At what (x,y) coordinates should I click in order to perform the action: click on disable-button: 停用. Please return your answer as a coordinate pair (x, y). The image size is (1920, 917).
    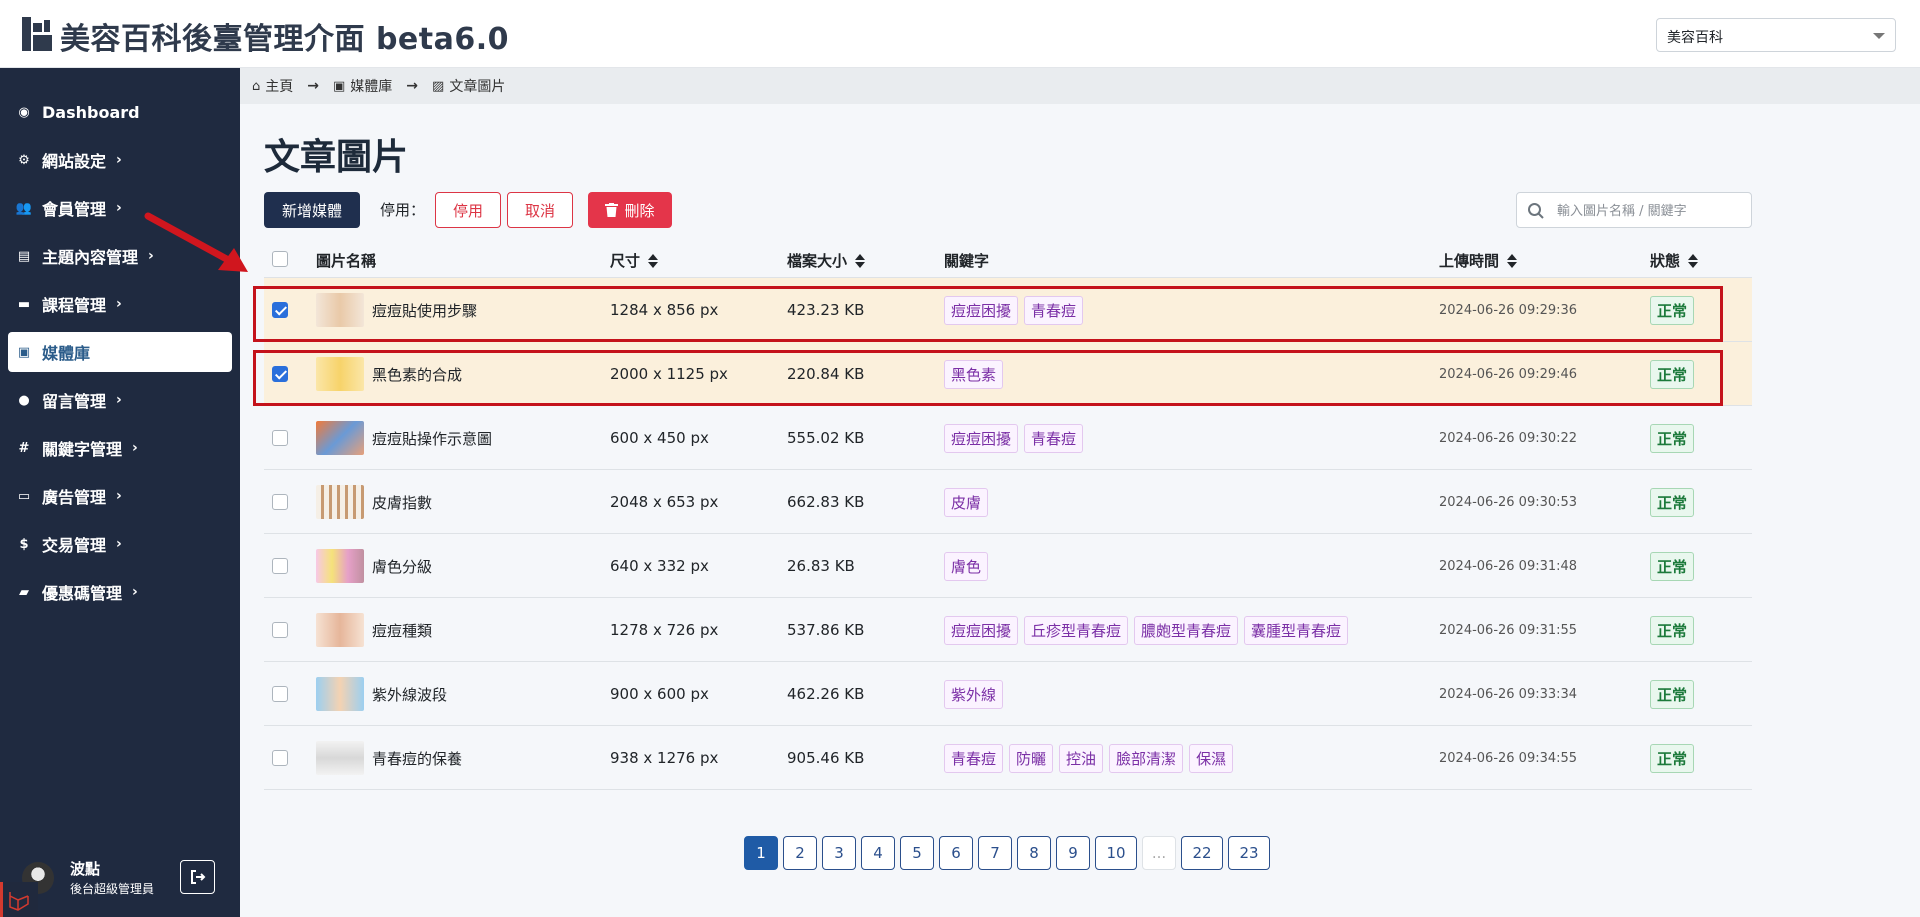
    Looking at the image, I should click on (468, 210).